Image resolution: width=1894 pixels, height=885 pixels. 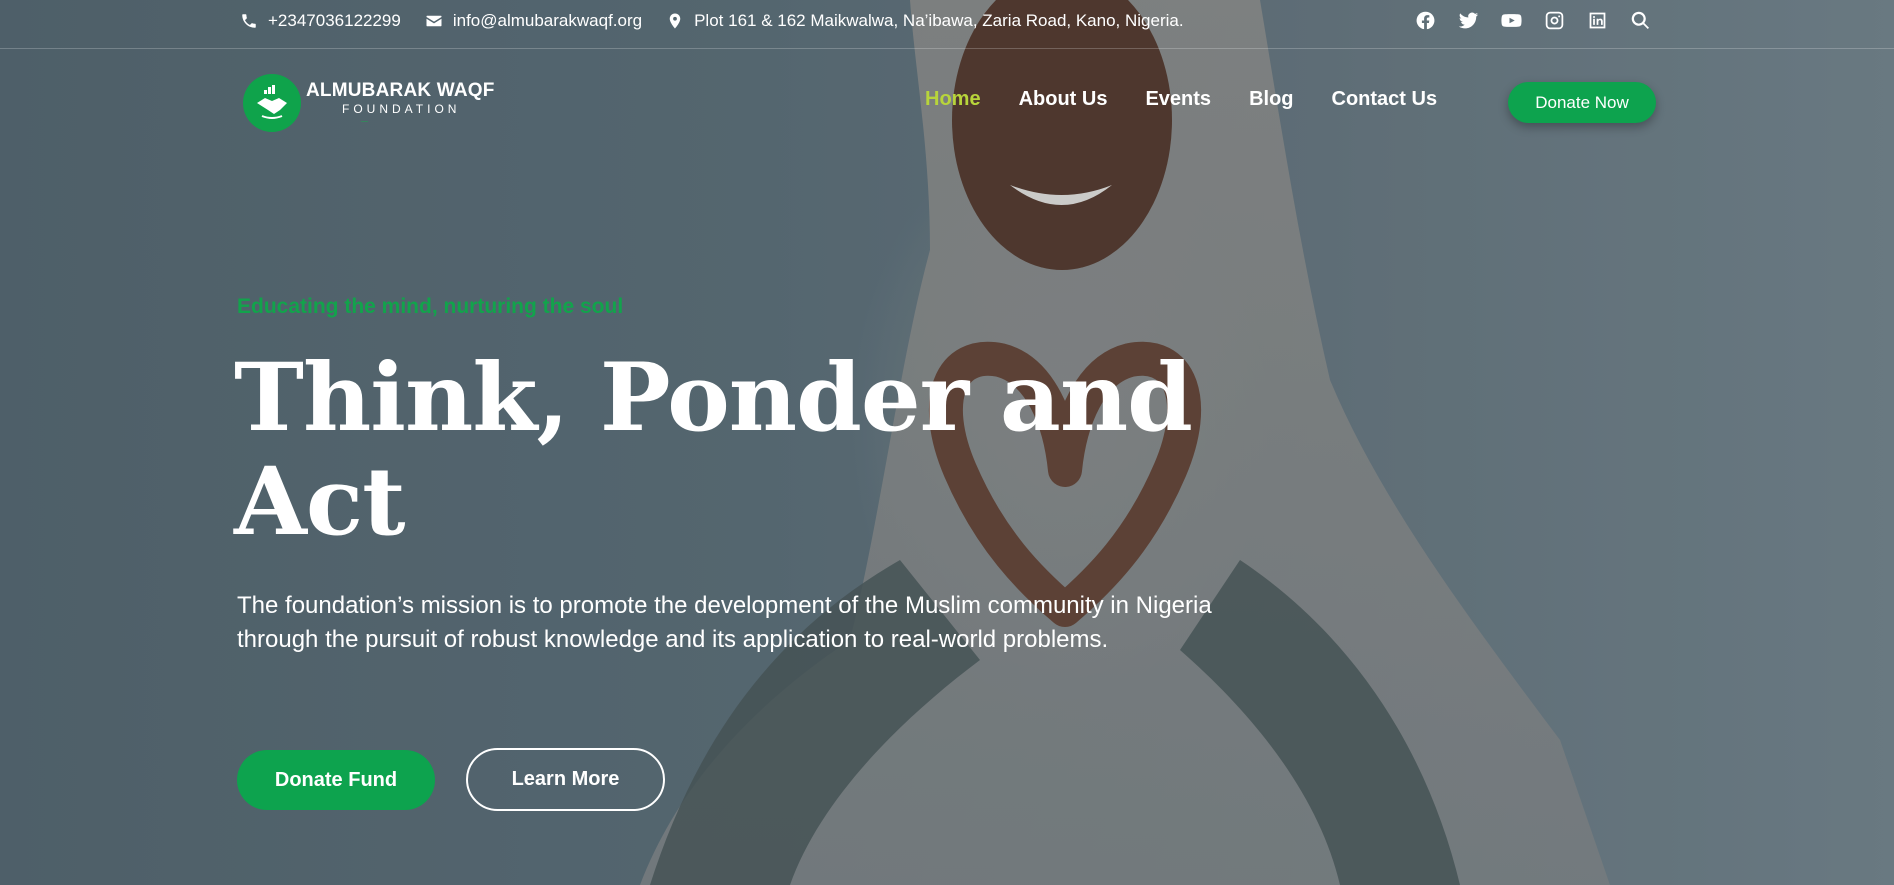 I want to click on hero-tagline: Educating the mind, nurturing the soul, so click(x=430, y=306).